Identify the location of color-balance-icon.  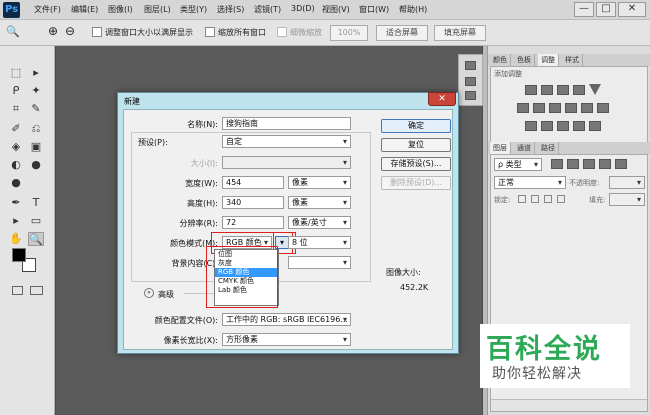
(539, 108).